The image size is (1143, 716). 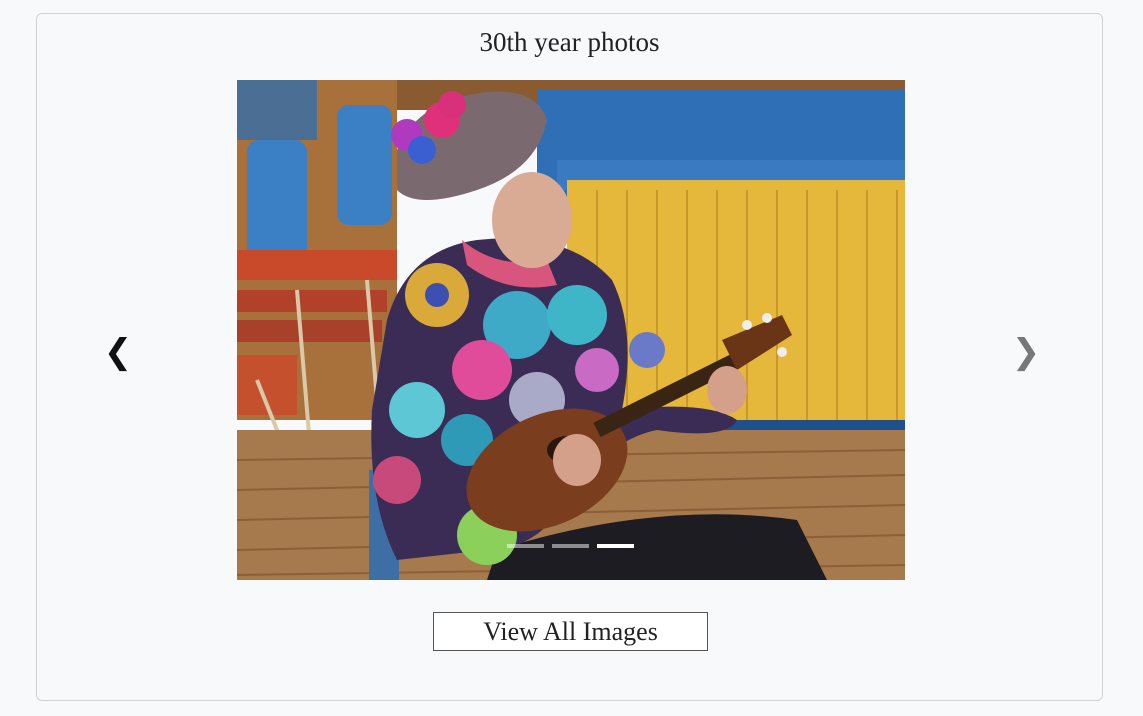 I want to click on prev-arrow-icon: ❮, so click(x=118, y=352).